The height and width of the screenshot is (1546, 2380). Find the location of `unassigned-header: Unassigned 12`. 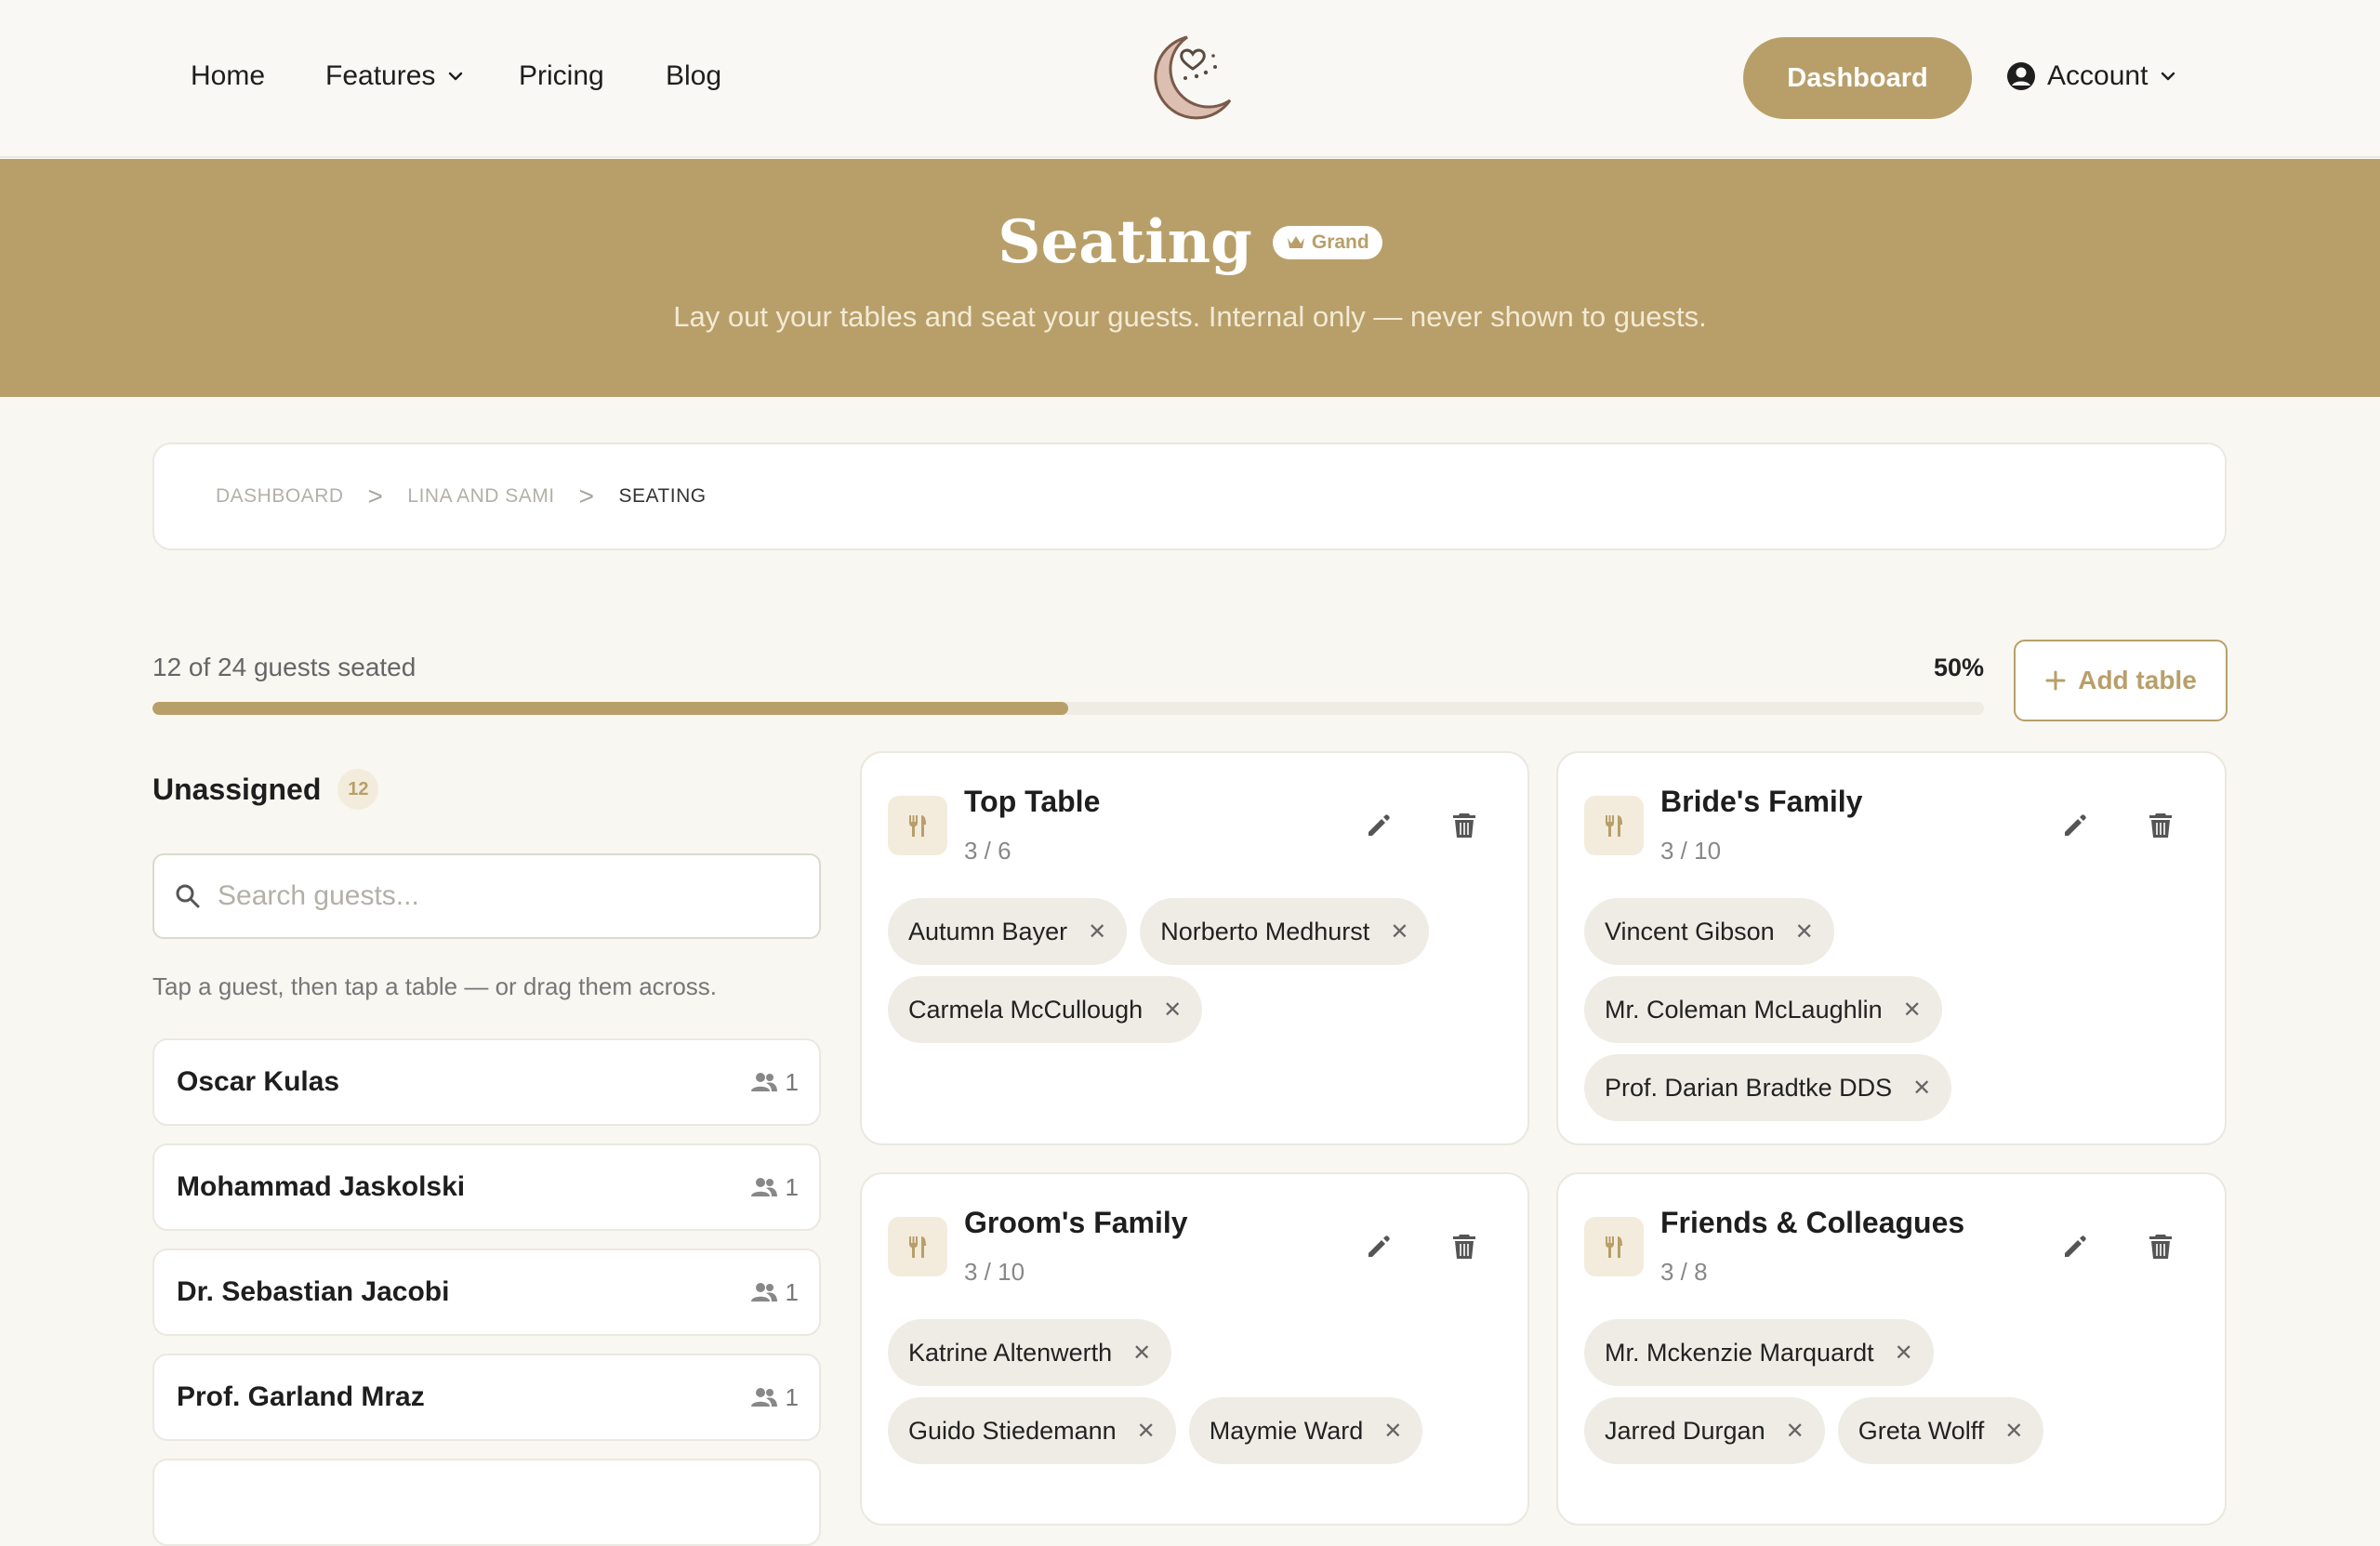

unassigned-header: Unassigned 12 is located at coordinates (265, 789).